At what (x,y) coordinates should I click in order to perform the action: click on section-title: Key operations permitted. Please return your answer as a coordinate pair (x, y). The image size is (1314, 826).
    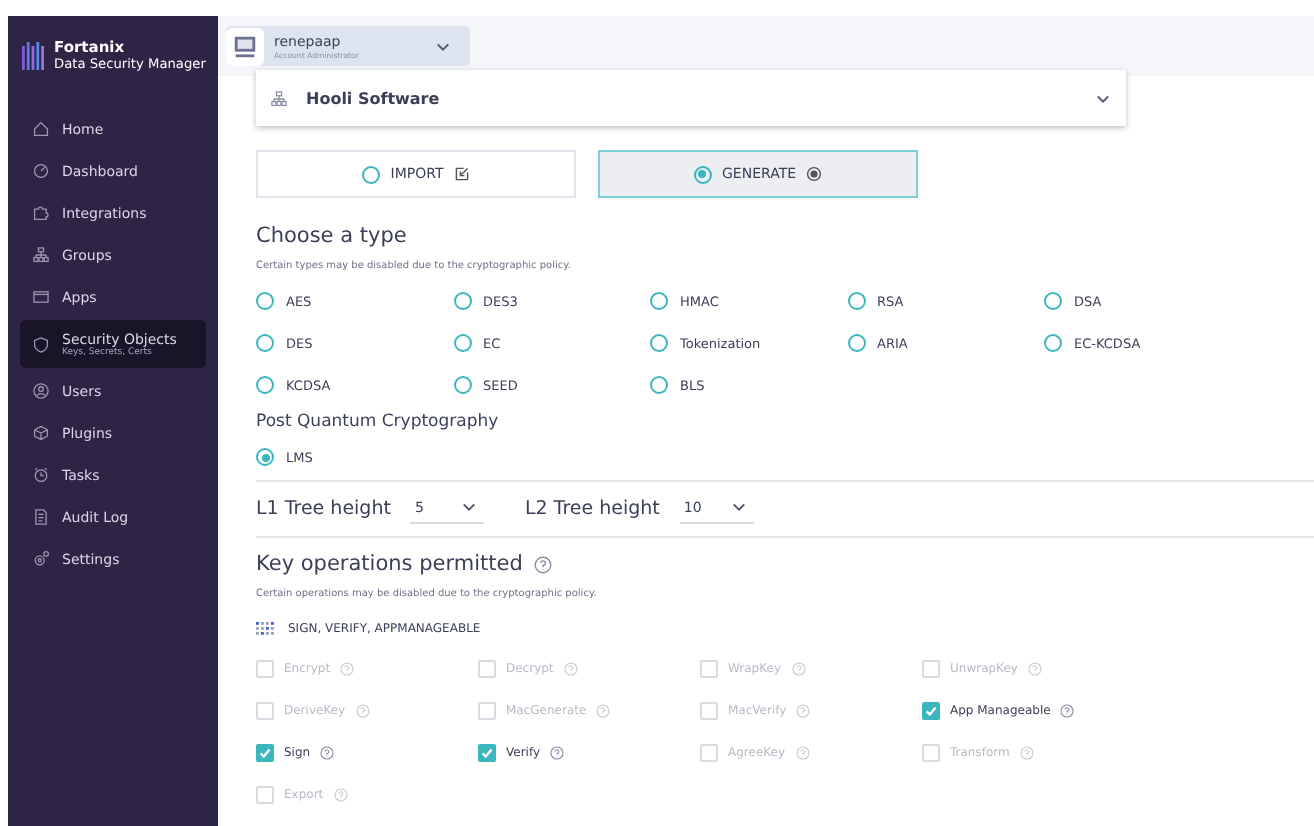
    Looking at the image, I should click on (389, 564).